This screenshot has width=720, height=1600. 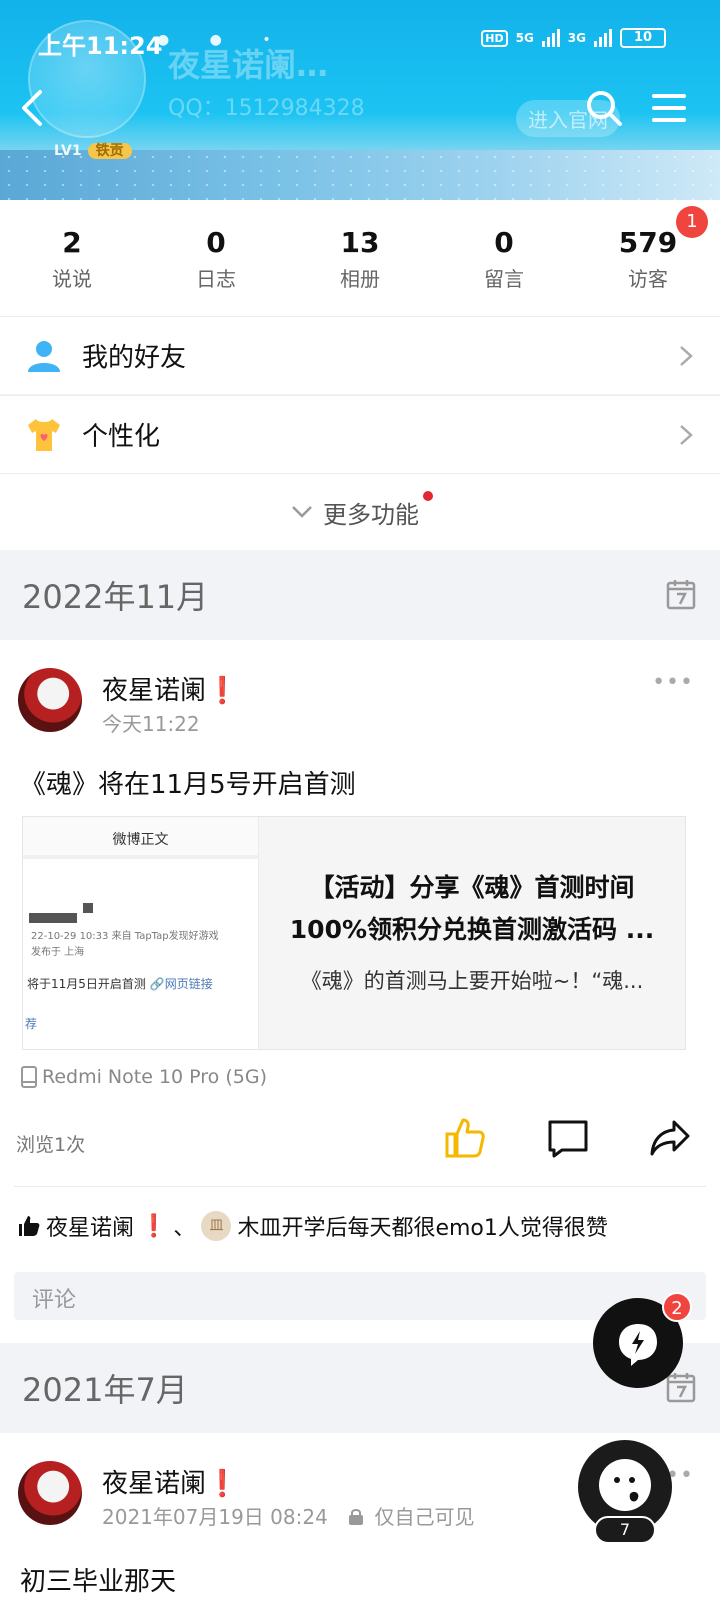 I want to click on stat-messages: 0 留言, so click(x=504, y=258).